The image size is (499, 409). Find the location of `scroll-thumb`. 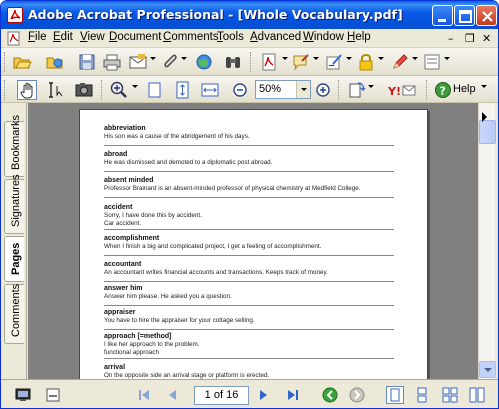

scroll-thumb is located at coordinates (487, 132).